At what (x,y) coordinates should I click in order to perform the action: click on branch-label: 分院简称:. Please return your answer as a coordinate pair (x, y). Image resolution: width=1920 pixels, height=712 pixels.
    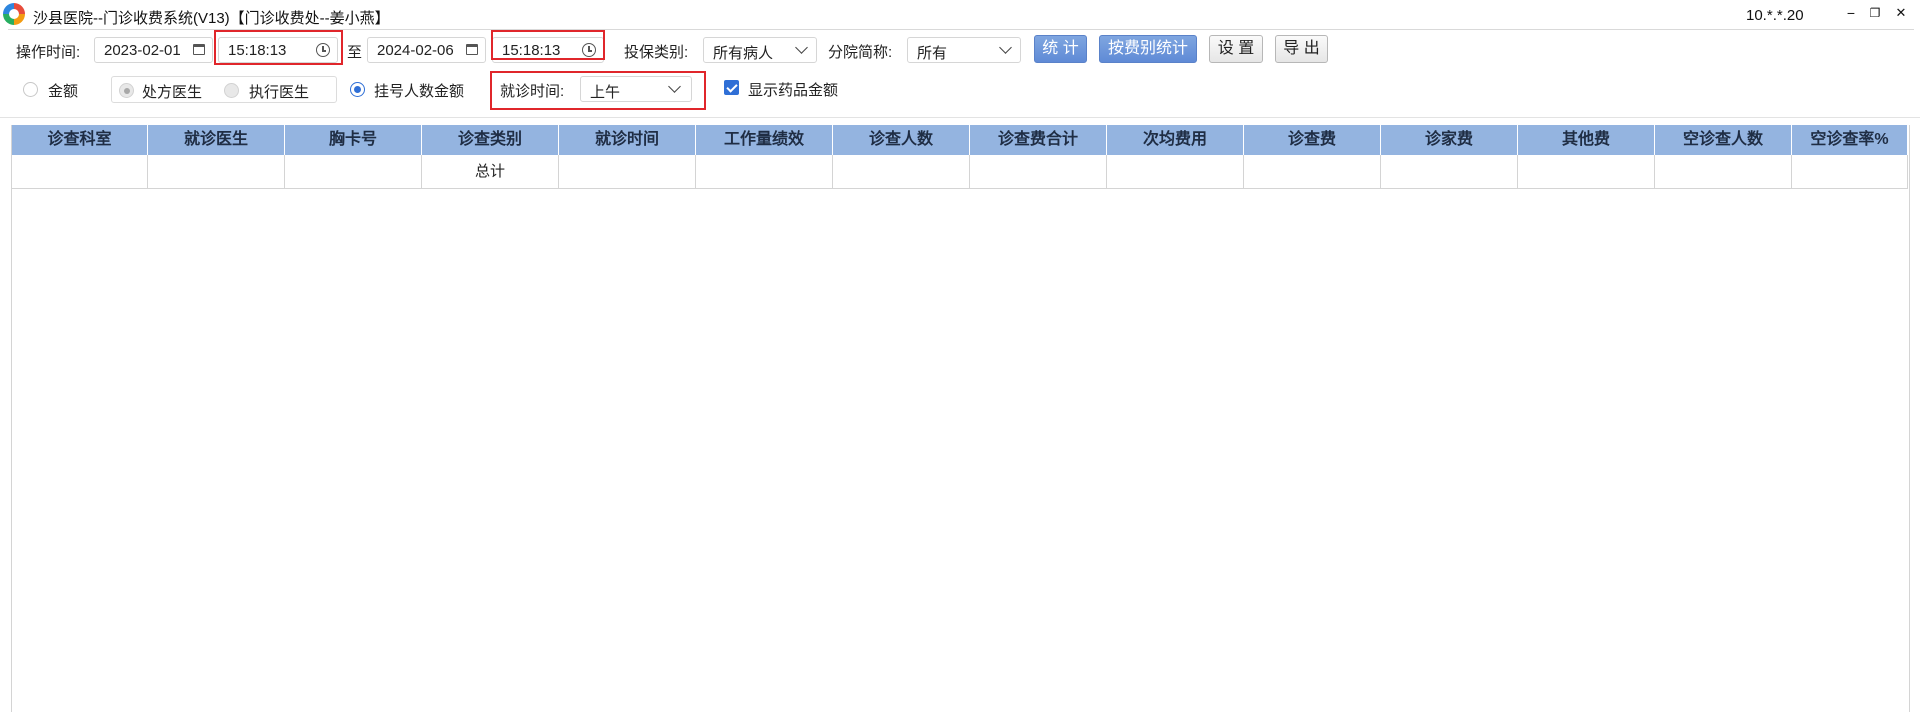
    Looking at the image, I should click on (860, 52).